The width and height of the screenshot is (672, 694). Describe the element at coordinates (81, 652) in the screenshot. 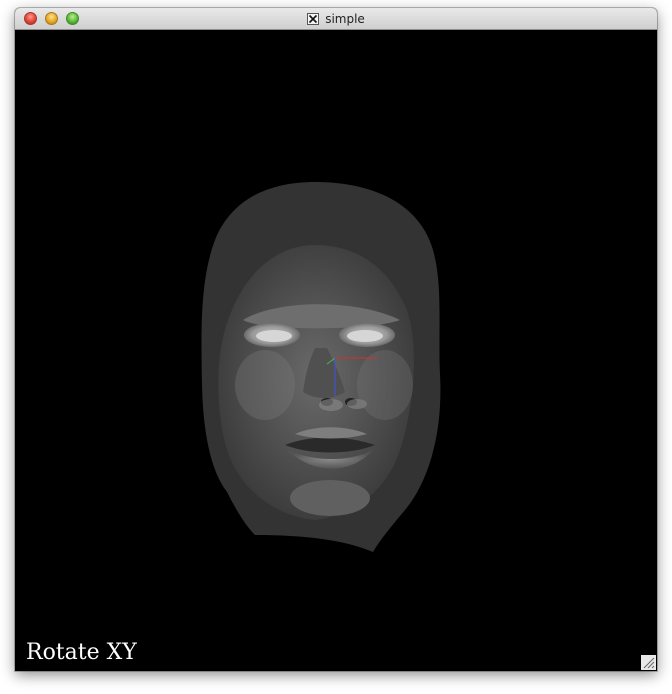

I see `mode-label: Rotate XY` at that location.